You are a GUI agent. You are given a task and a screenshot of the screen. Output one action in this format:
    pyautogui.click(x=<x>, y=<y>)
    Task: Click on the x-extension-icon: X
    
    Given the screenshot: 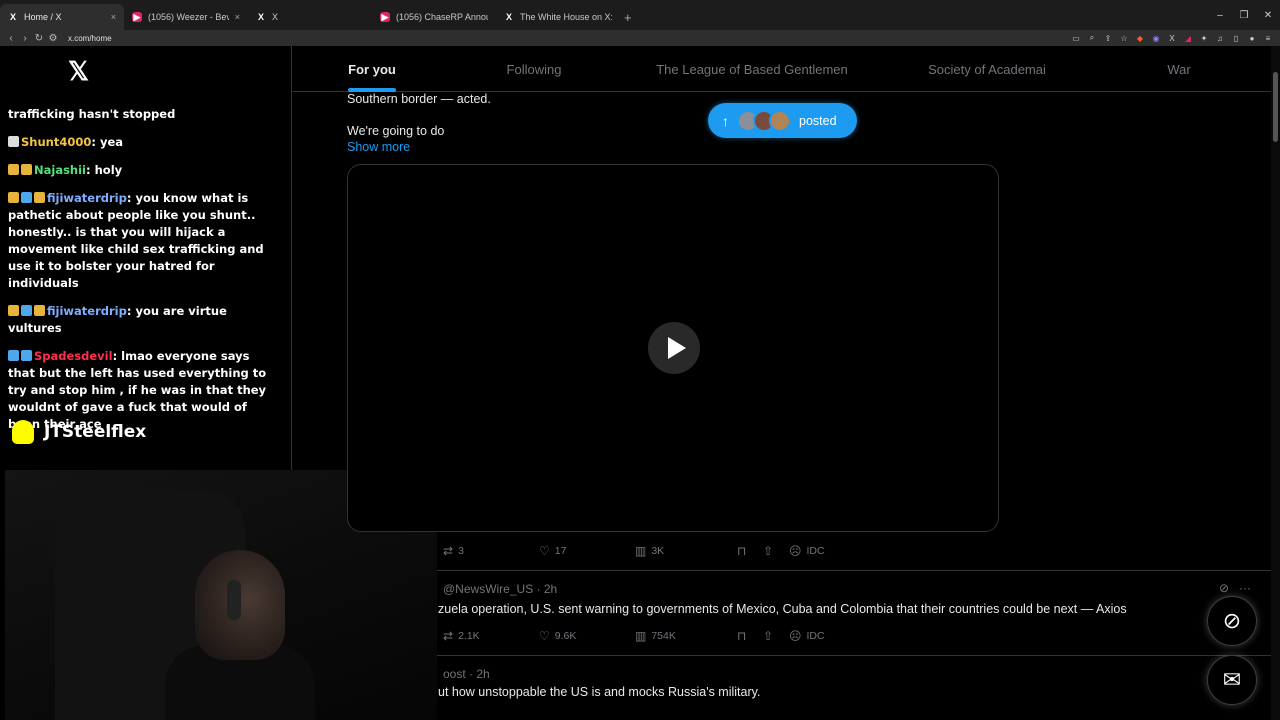 What is the action you would take?
    pyautogui.click(x=1172, y=38)
    